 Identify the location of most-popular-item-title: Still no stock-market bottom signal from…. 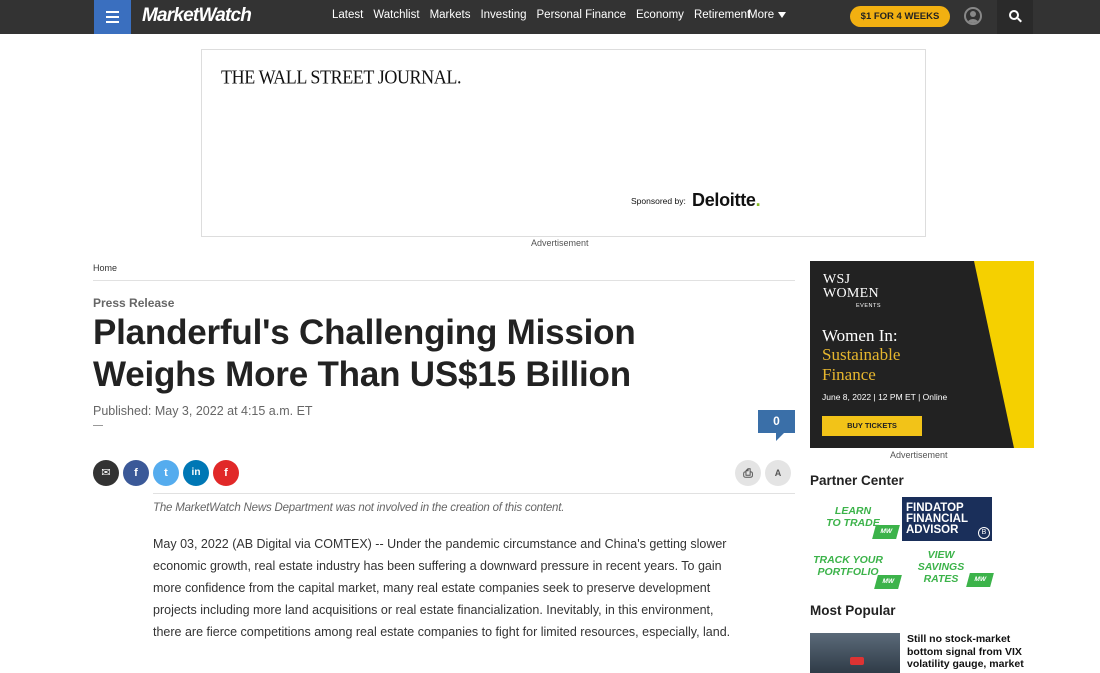
(970, 652).